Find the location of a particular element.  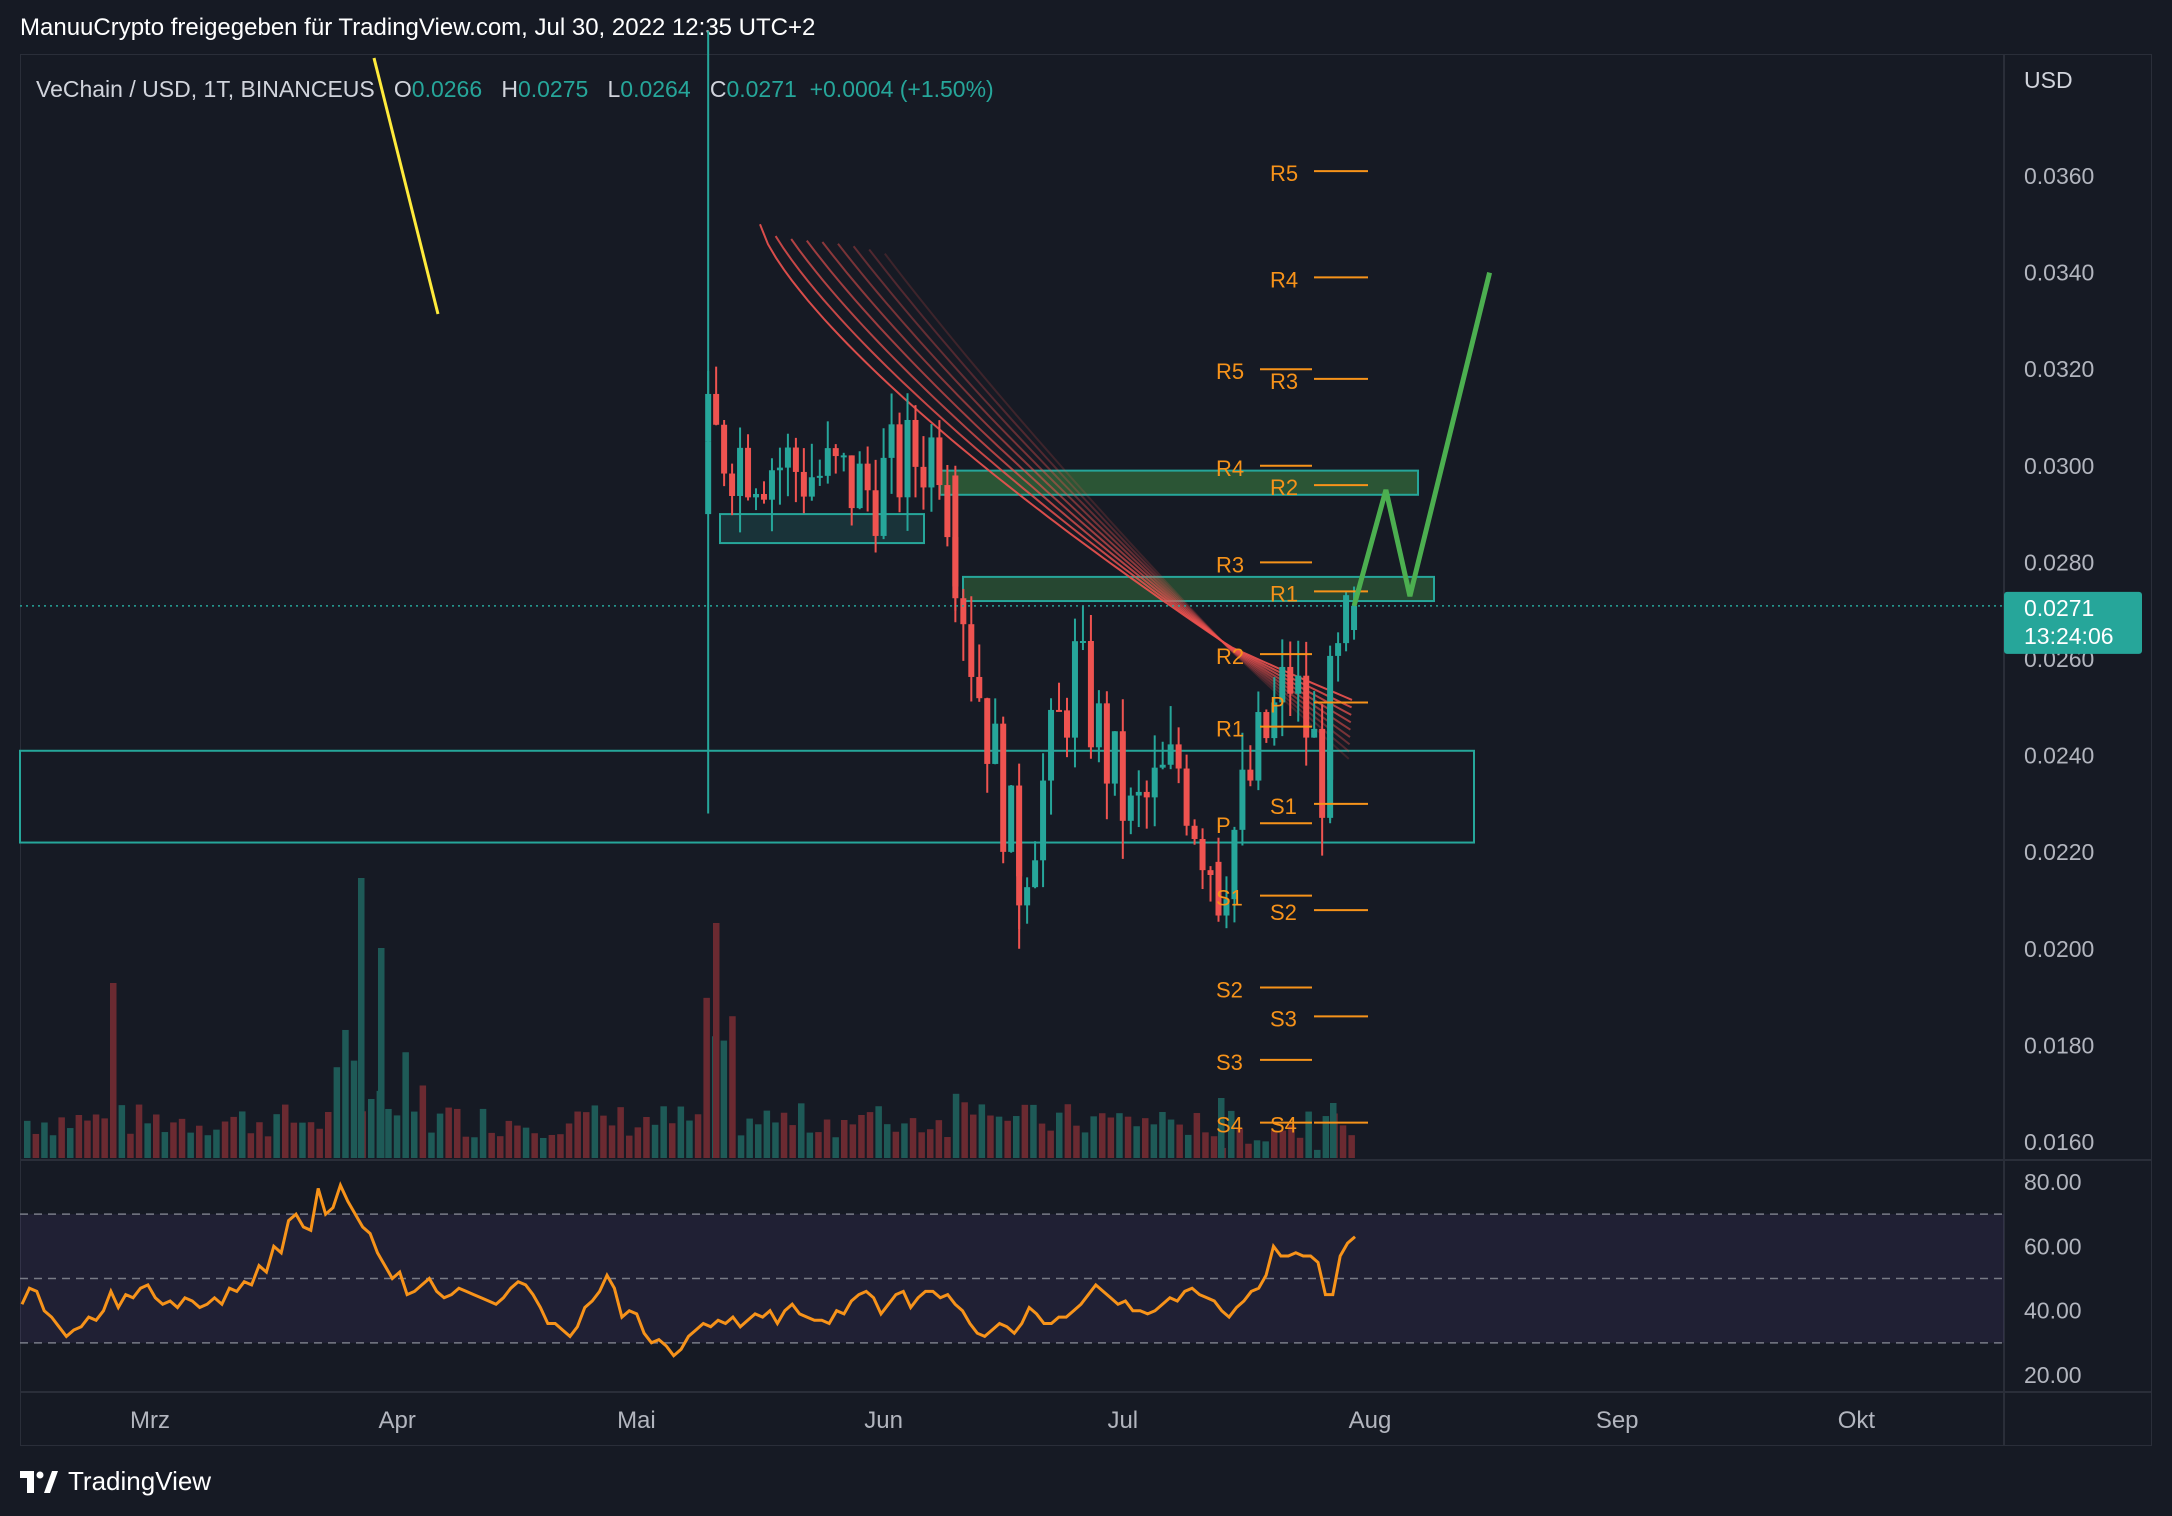

price-tick-label: 0.0160 is located at coordinates (2059, 1142).